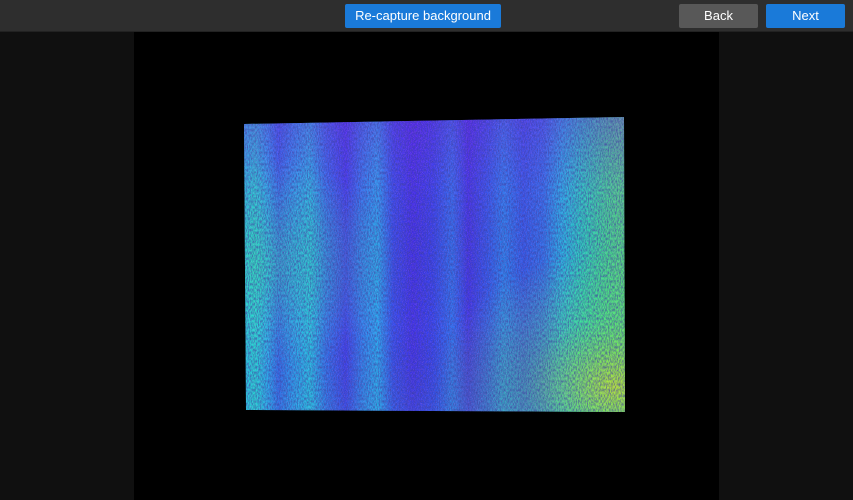 The height and width of the screenshot is (500, 853). What do you see at coordinates (805, 16) in the screenshot?
I see `next-button: Next` at bounding box center [805, 16].